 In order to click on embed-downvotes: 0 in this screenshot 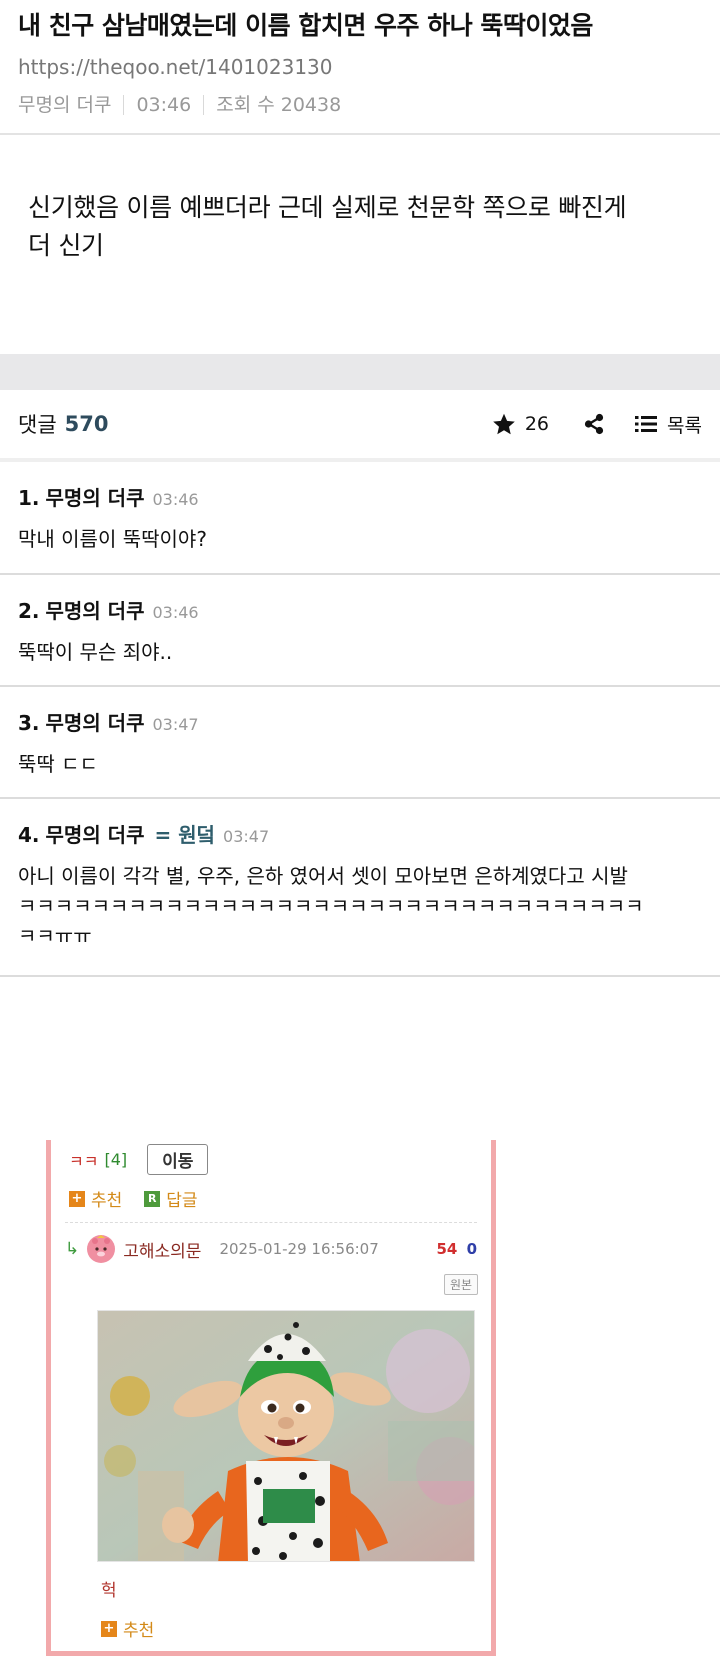, I will do `click(471, 1249)`.